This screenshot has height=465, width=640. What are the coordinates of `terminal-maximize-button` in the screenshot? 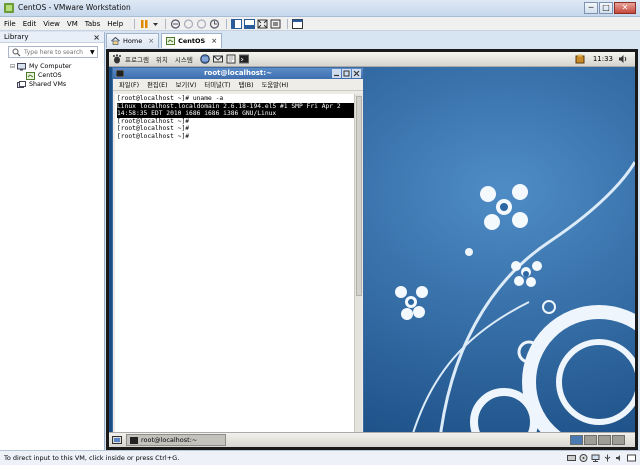 It's located at (346, 73).